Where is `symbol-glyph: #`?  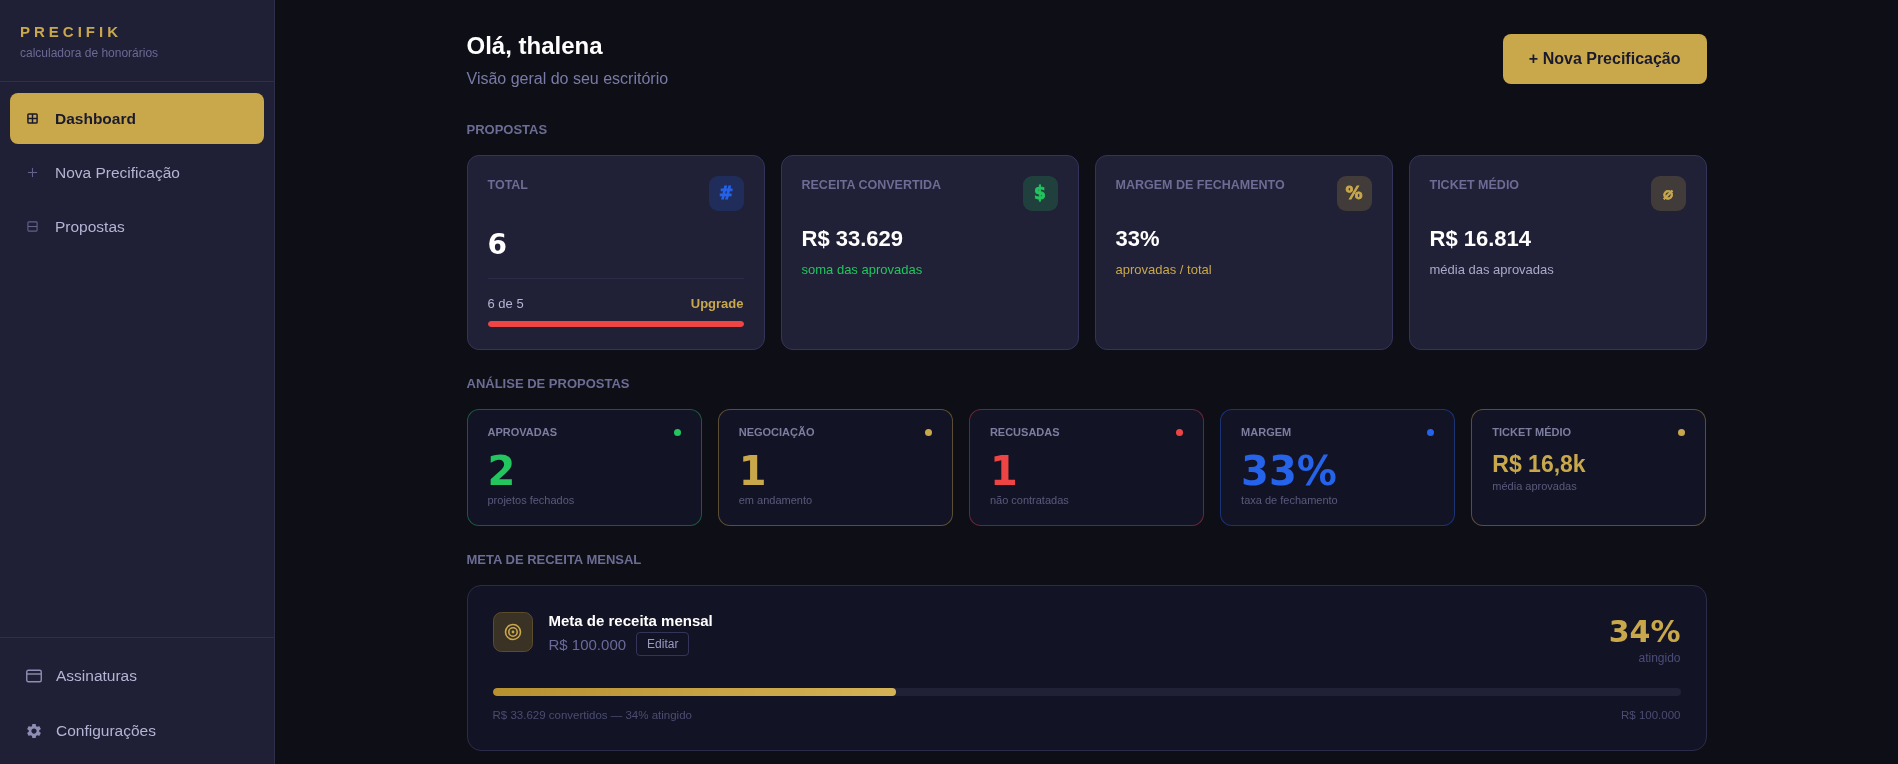
symbol-glyph: # is located at coordinates (726, 193).